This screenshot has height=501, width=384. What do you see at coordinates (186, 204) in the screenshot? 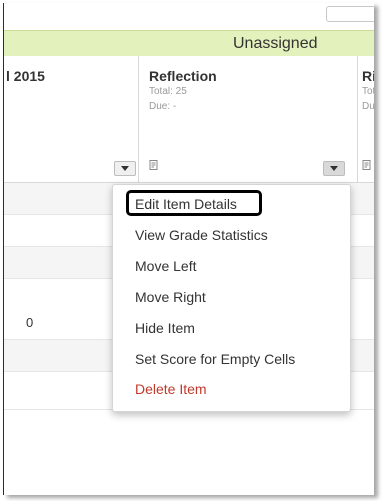
I see `menu-item-edit-item-details: Edit Item Details` at bounding box center [186, 204].